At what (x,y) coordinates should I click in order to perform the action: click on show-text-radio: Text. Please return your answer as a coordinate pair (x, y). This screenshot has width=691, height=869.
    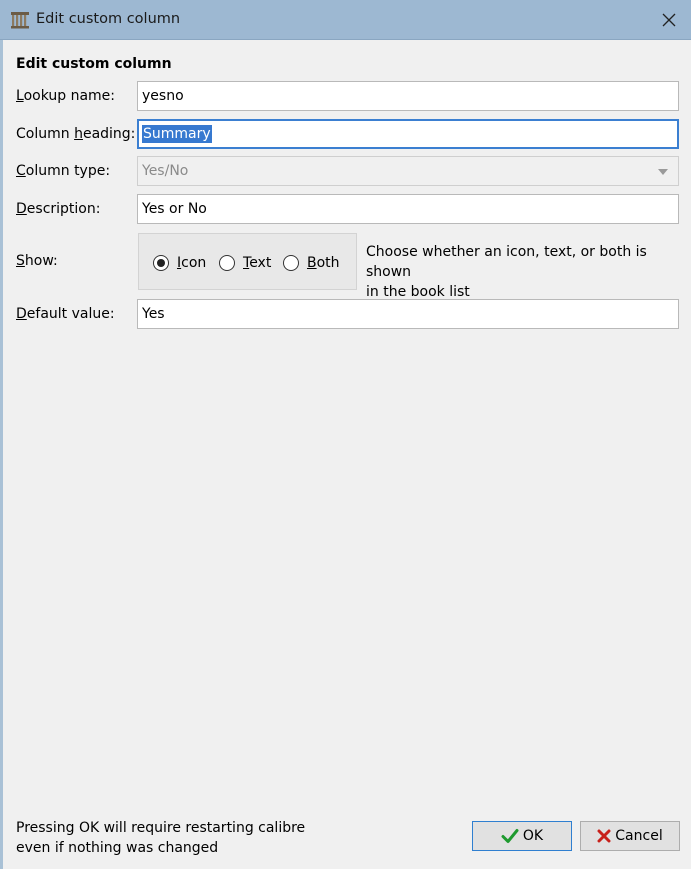
    Looking at the image, I should click on (245, 263).